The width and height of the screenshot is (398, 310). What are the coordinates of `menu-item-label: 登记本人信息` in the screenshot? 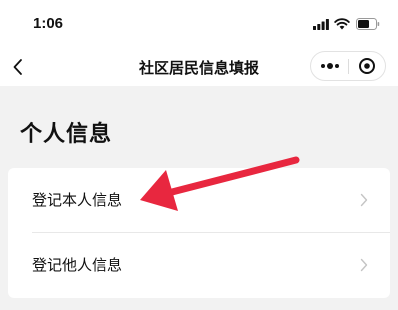 It's located at (77, 200).